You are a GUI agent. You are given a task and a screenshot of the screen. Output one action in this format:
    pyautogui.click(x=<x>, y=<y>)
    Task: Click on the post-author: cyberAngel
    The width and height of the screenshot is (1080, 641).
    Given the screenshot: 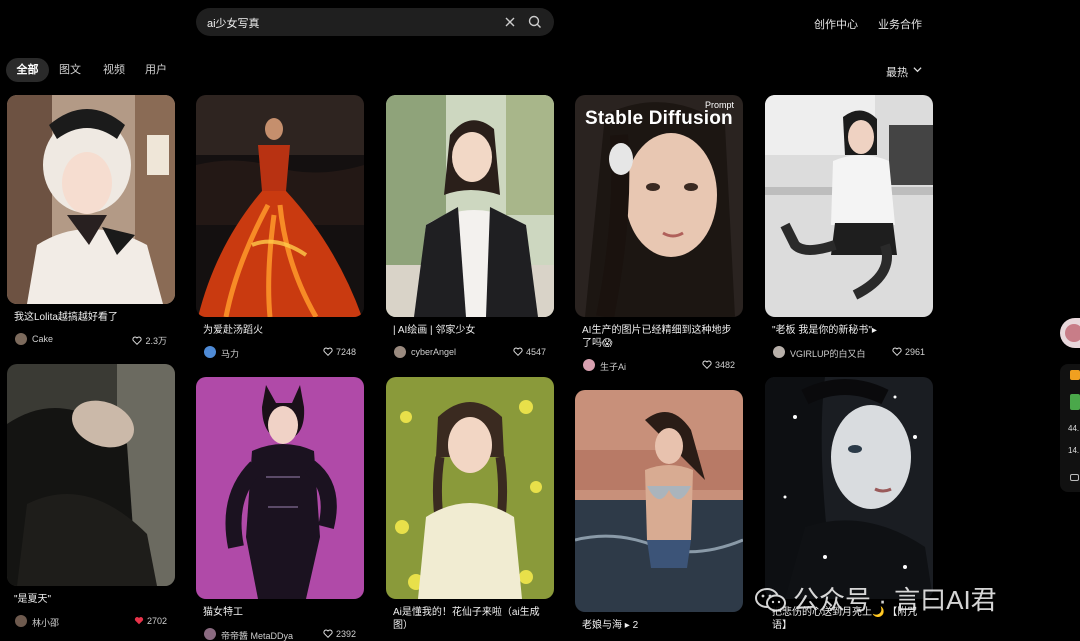 What is the action you would take?
    pyautogui.click(x=433, y=352)
    